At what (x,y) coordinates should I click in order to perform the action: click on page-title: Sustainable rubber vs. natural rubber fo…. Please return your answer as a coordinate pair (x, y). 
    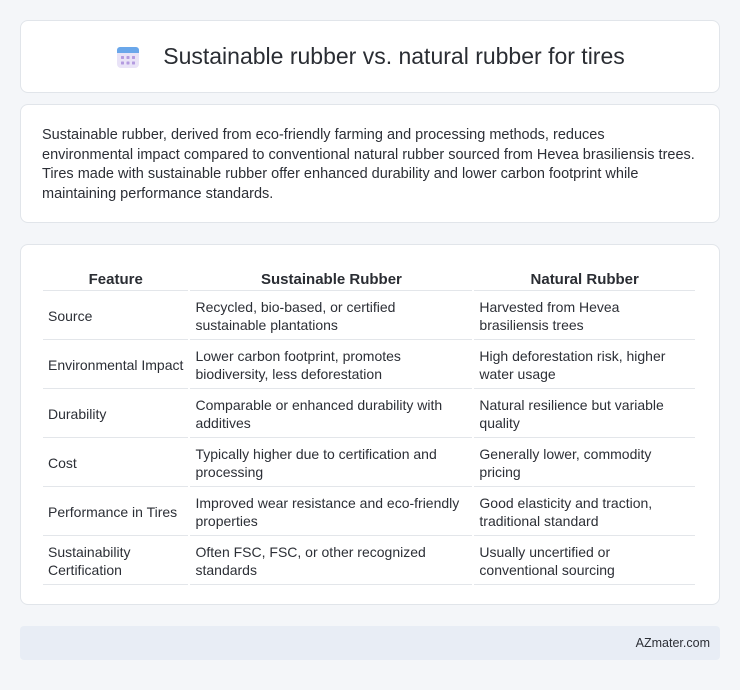
    Looking at the image, I should click on (394, 56).